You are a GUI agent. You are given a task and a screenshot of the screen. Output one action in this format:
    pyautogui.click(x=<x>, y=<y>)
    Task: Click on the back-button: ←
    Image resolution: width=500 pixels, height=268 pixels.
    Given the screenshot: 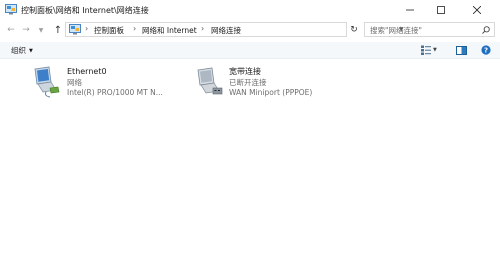 What is the action you would take?
    pyautogui.click(x=11, y=30)
    